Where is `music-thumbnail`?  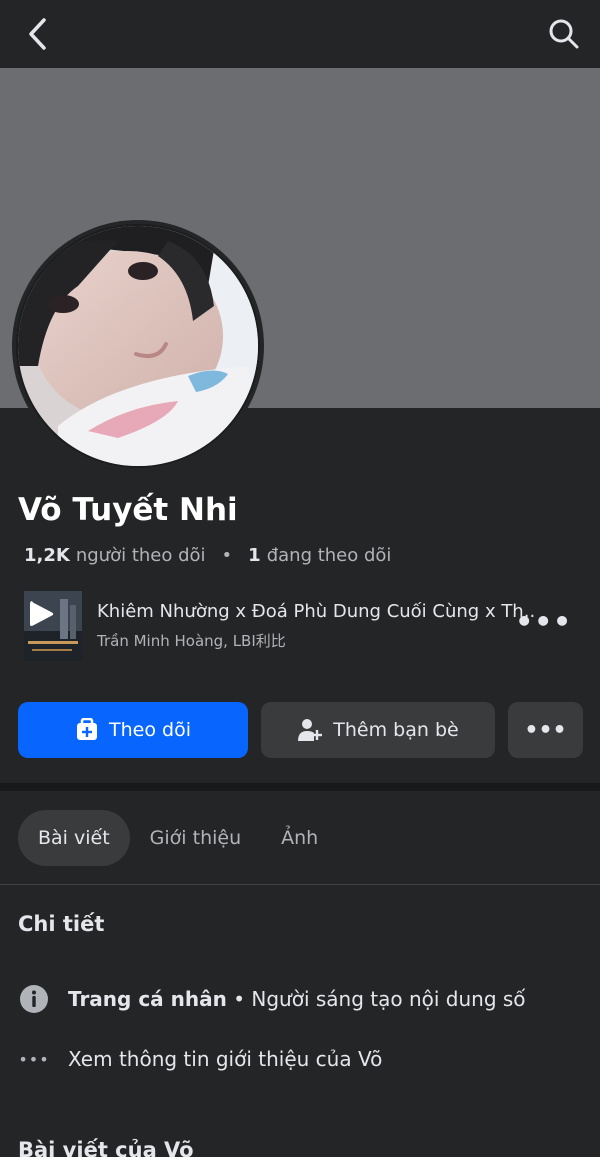 music-thumbnail is located at coordinates (53, 626).